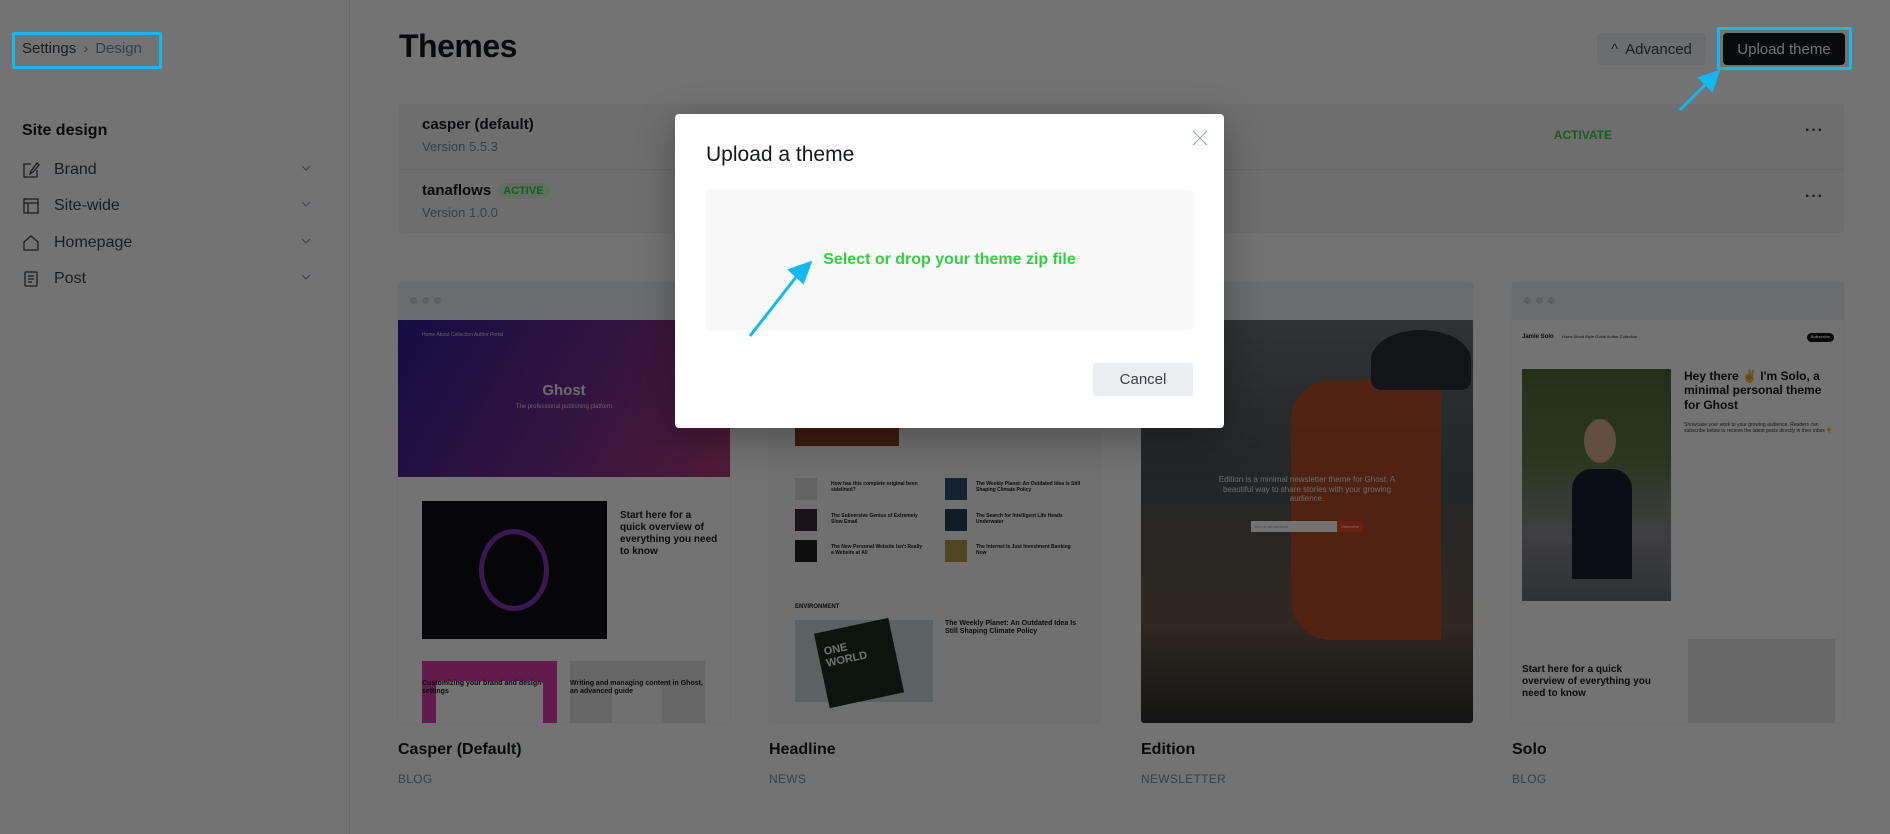 Image resolution: width=1890 pixels, height=834 pixels. Describe the element at coordinates (478, 124) in the screenshot. I see `theme-name: casper (default)` at that location.